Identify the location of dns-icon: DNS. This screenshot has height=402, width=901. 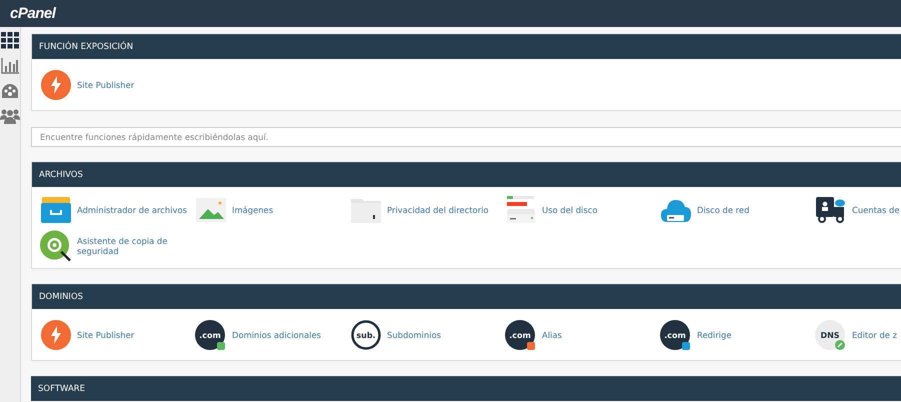
(830, 335).